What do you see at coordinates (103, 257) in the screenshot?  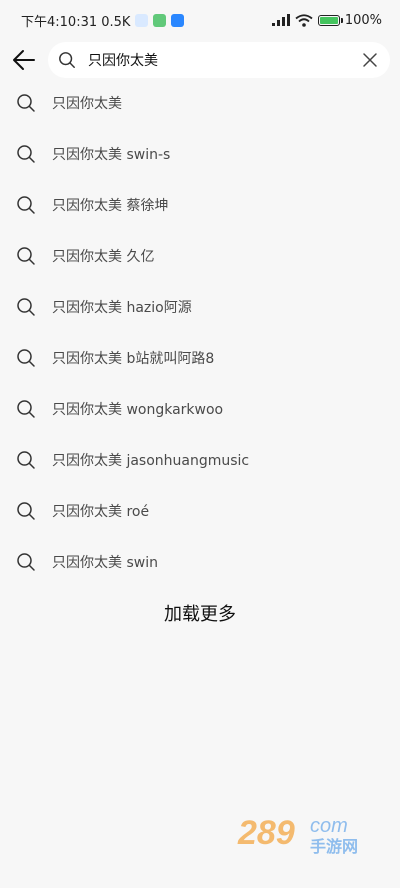 I see `suggestion-label: 只因你太美 久亿` at bounding box center [103, 257].